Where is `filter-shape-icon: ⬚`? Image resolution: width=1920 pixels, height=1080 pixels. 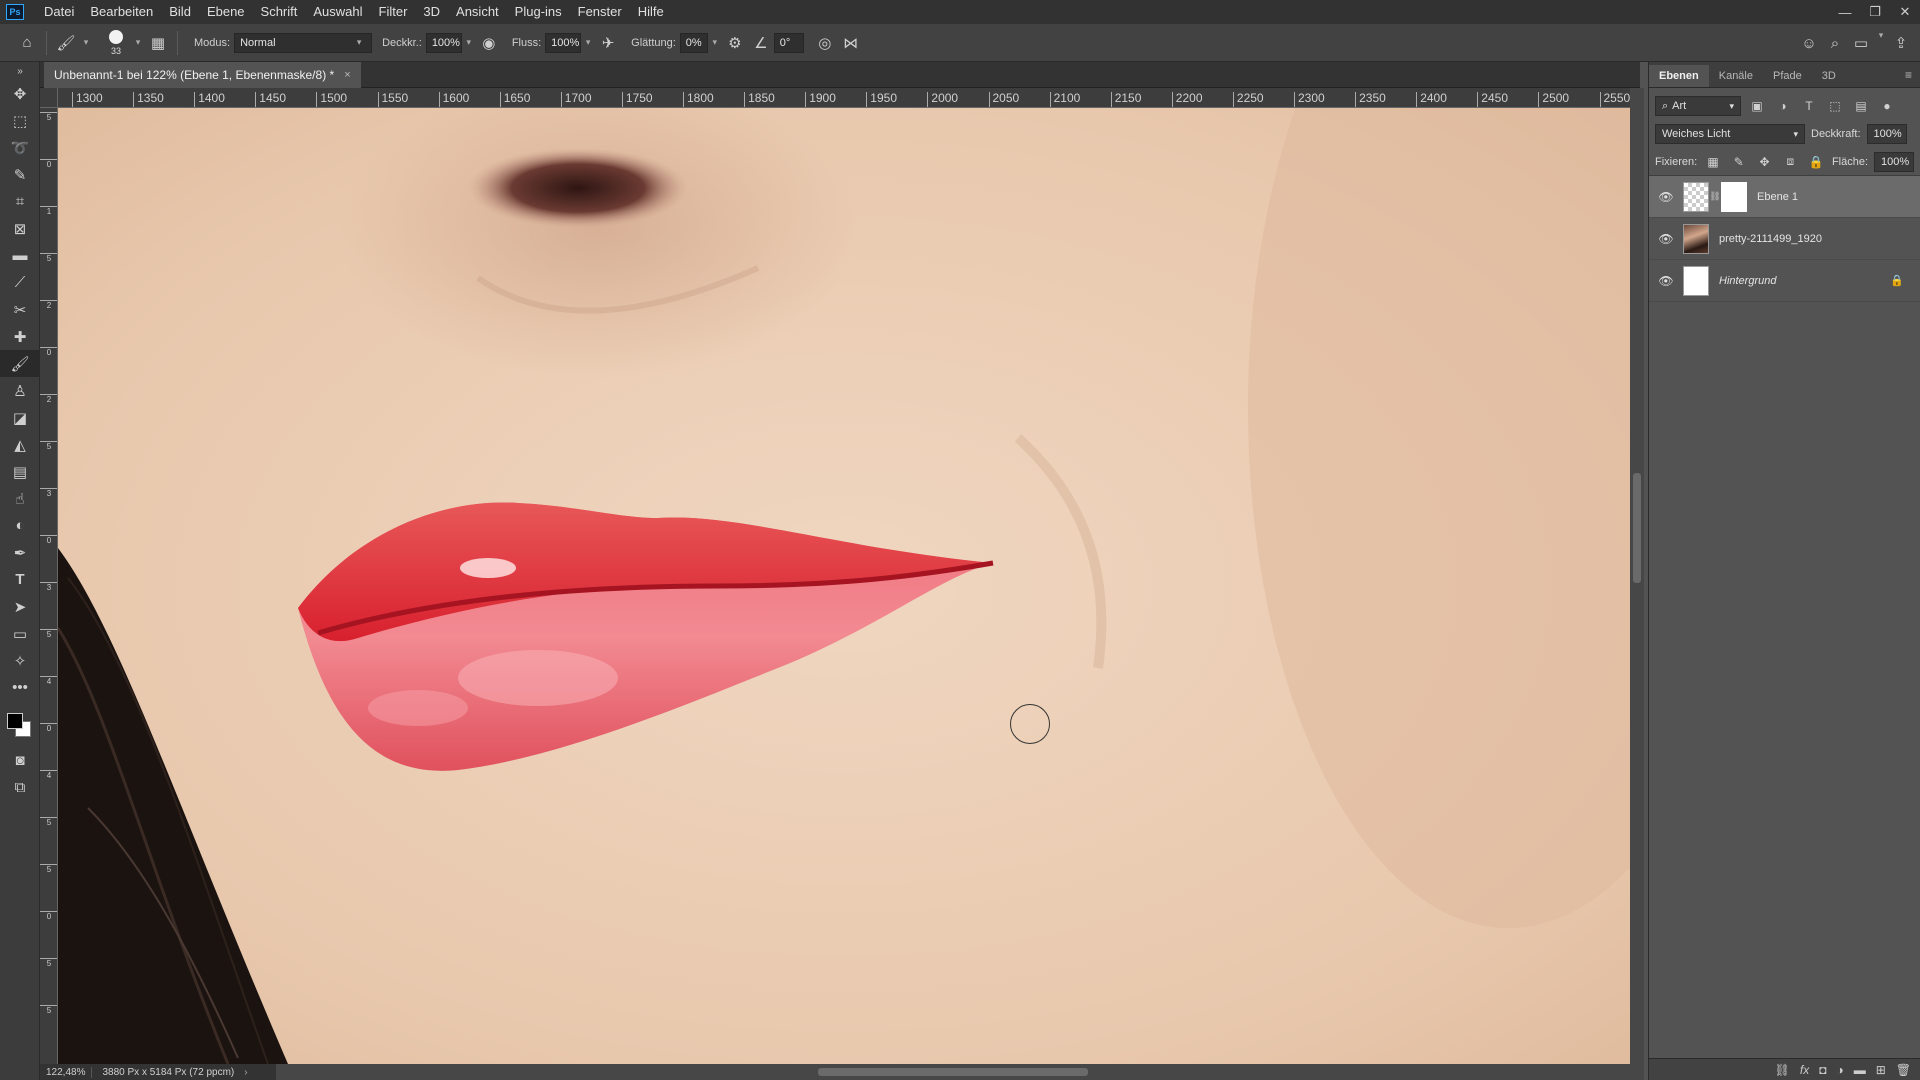 filter-shape-icon: ⬚ is located at coordinates (1835, 106).